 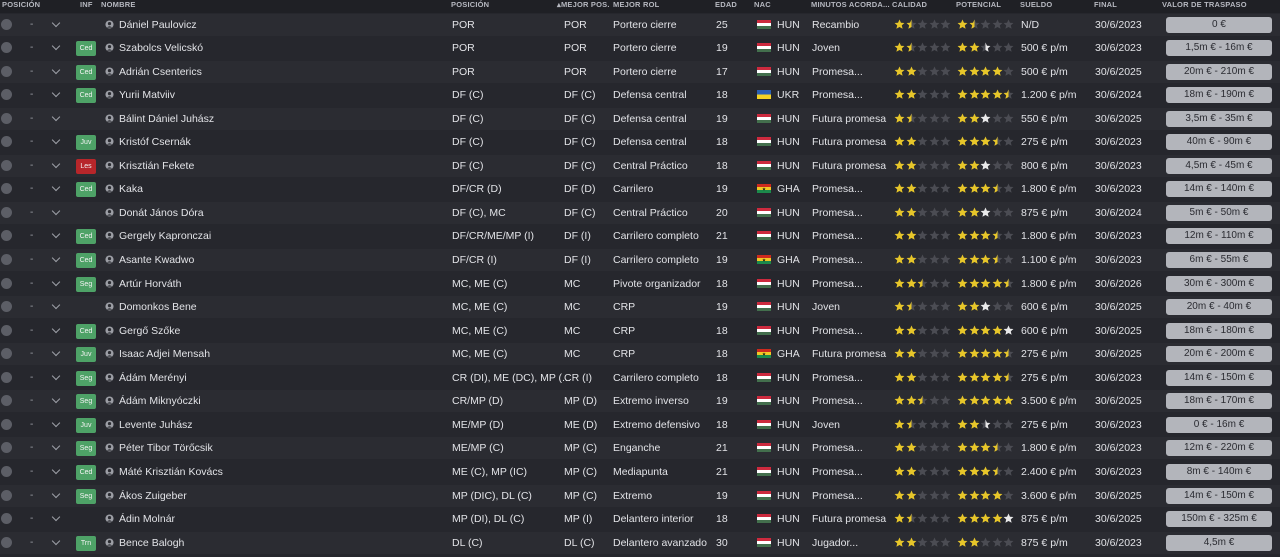 I want to click on col-header-potencial: POTENCIAL, so click(x=978, y=4).